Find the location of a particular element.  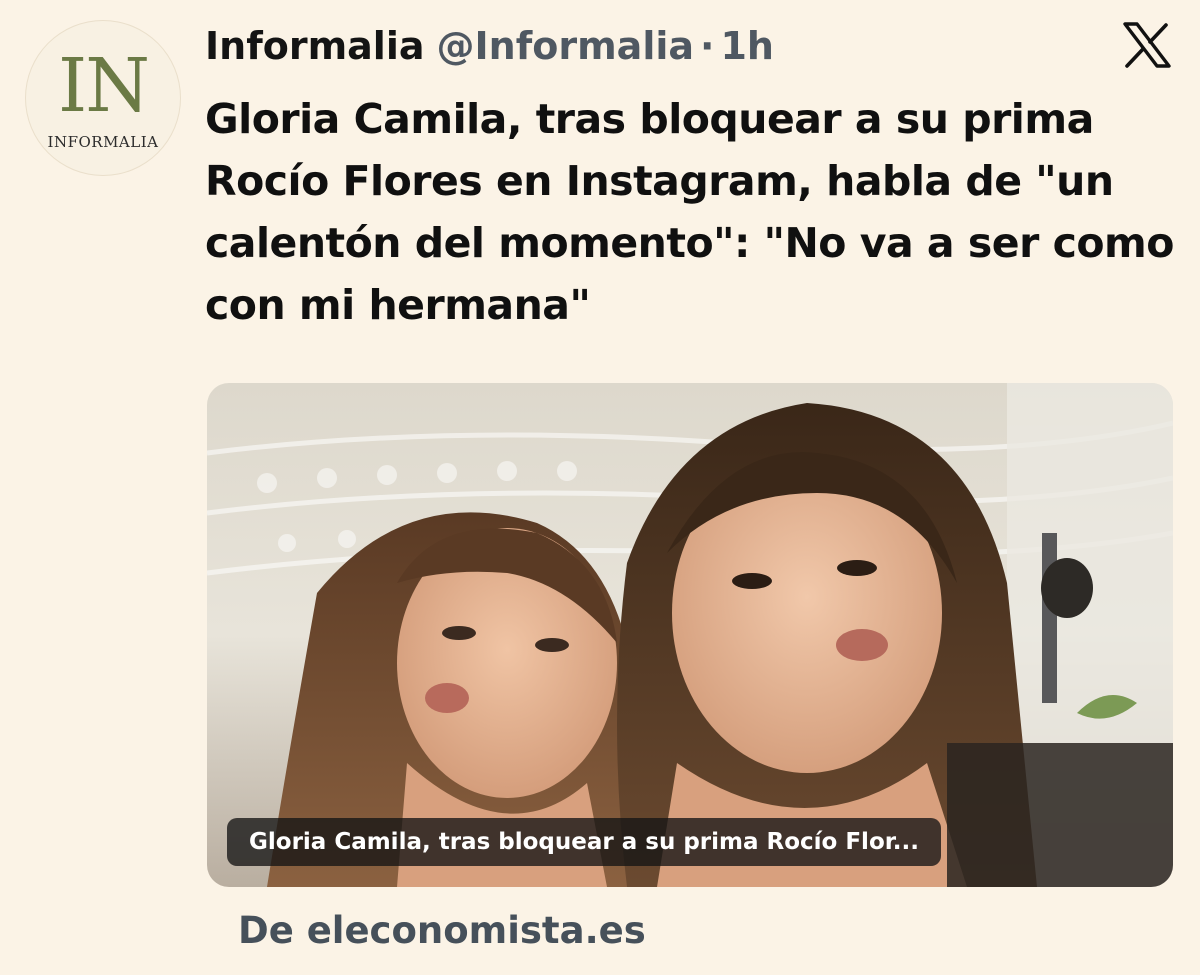

post-time: 1h is located at coordinates (747, 46).